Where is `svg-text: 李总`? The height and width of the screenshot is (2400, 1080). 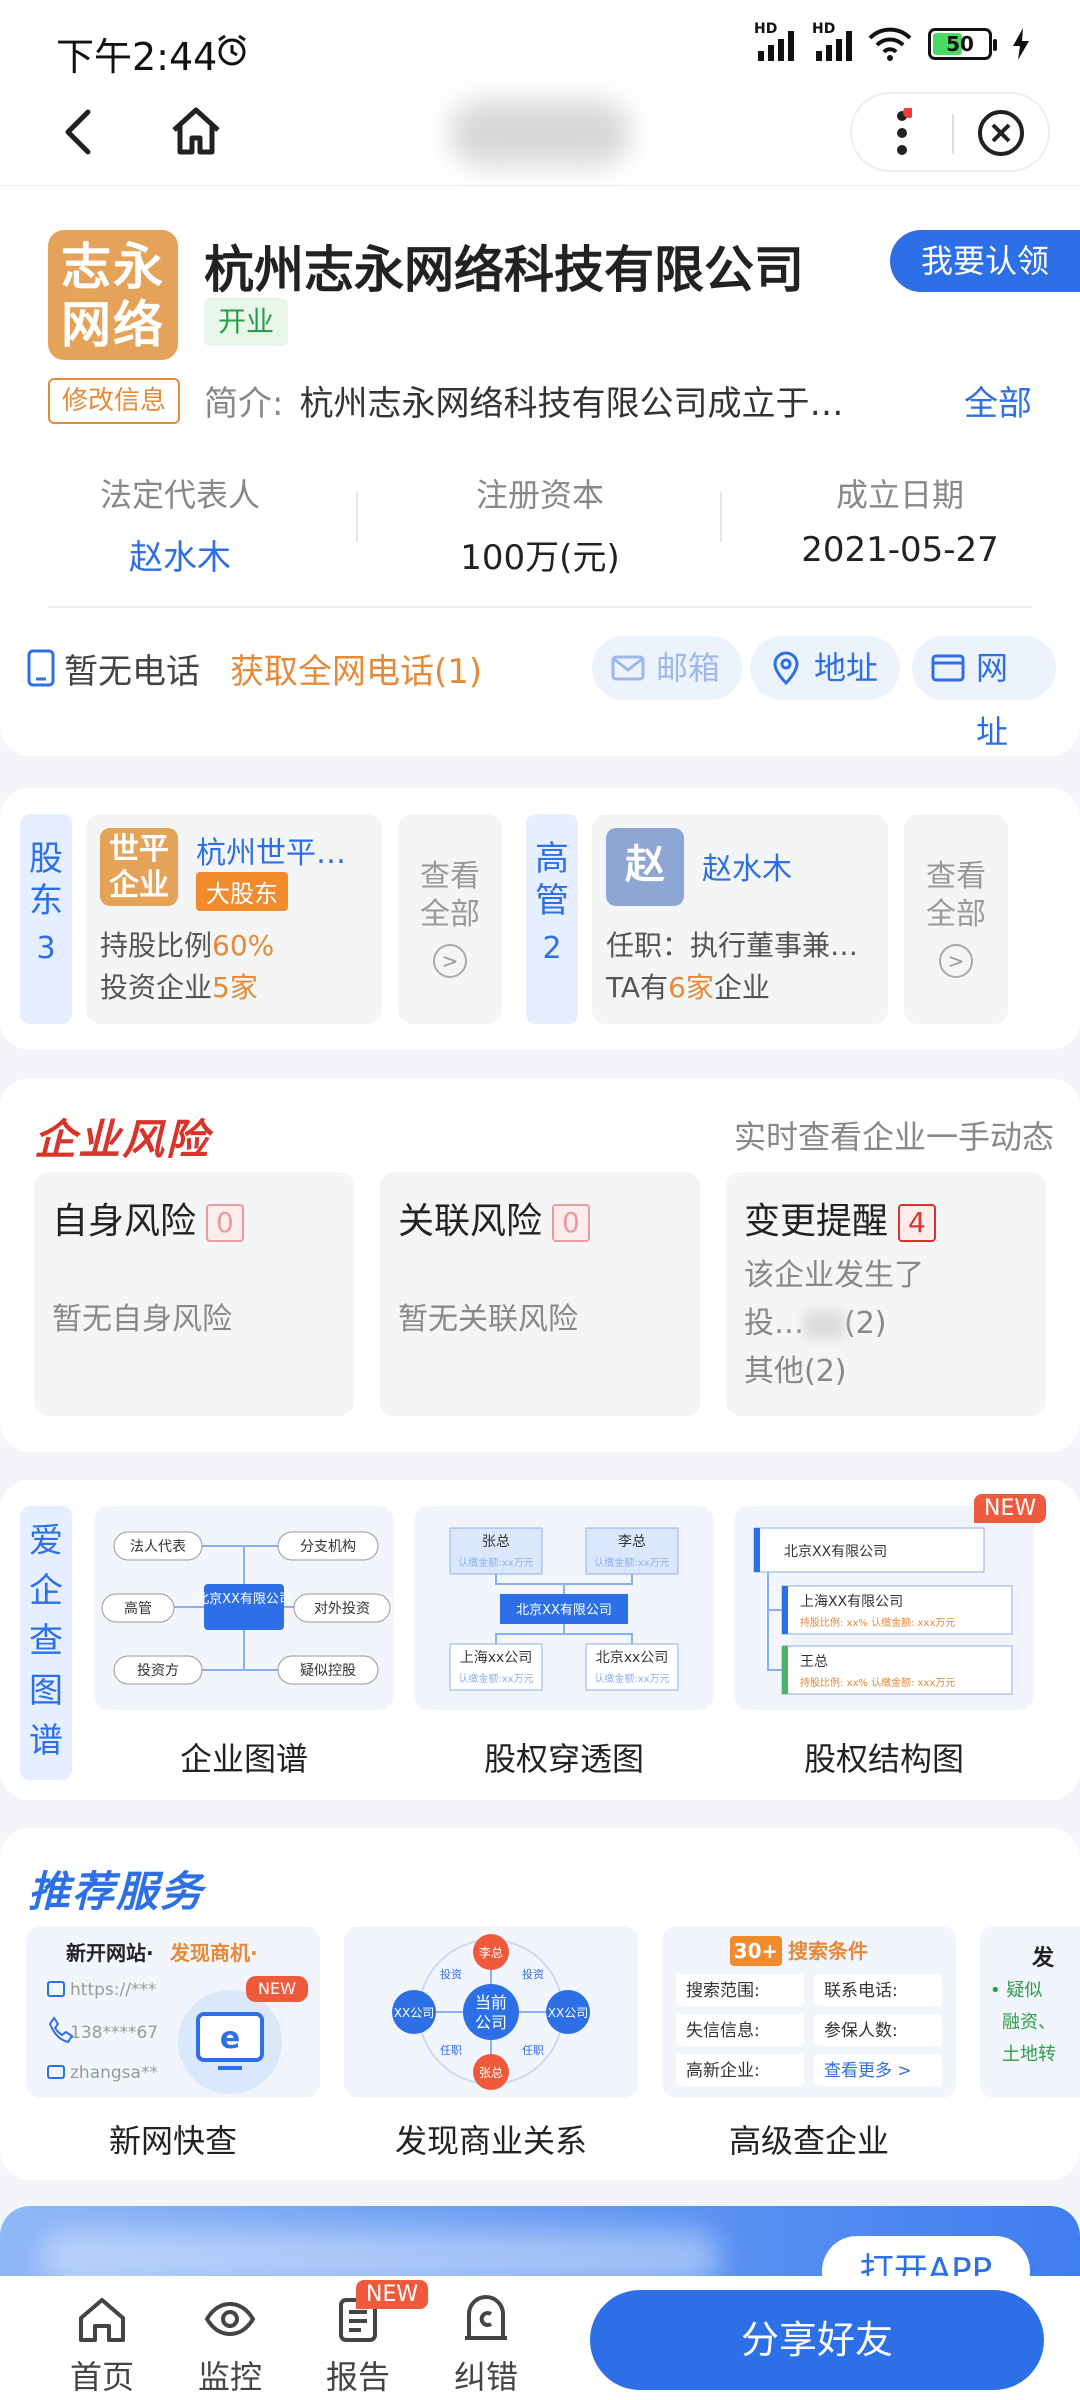 svg-text: 李总 is located at coordinates (632, 1542).